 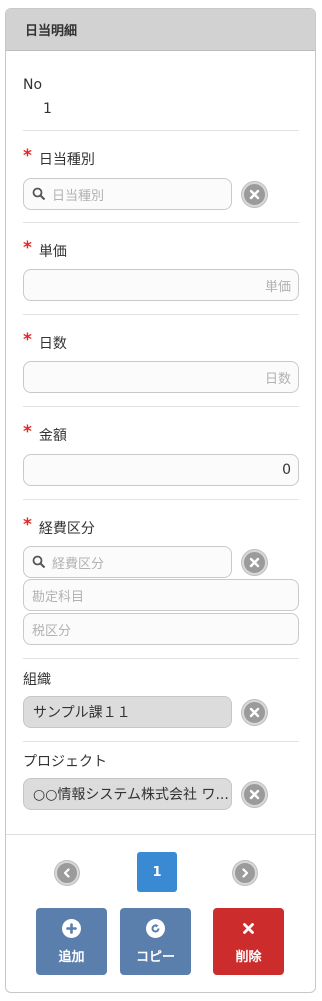 What do you see at coordinates (47, 109) in the screenshot?
I see `no-value: 1` at bounding box center [47, 109].